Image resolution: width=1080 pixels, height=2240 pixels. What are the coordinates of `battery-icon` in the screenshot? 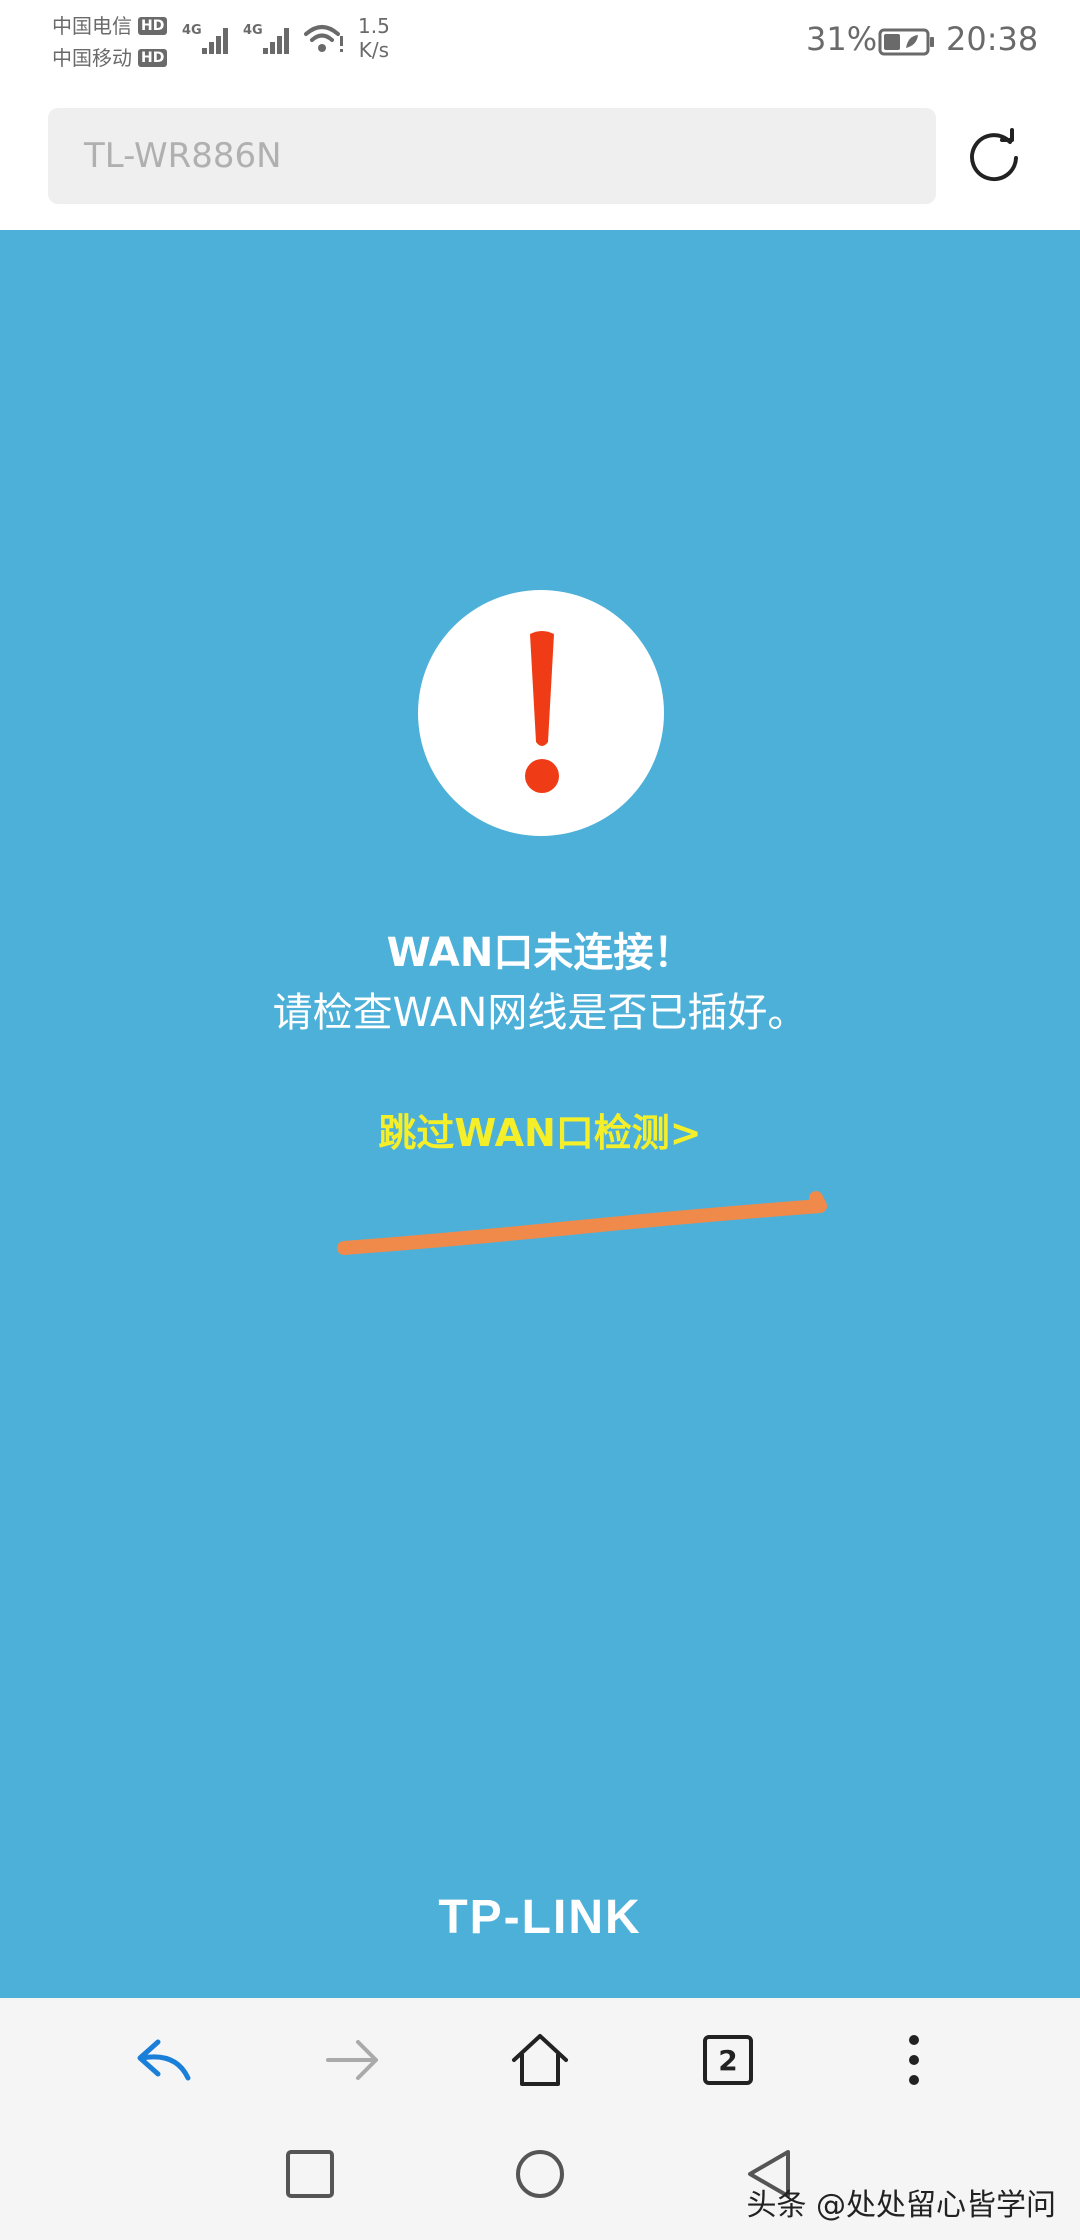 It's located at (907, 44).